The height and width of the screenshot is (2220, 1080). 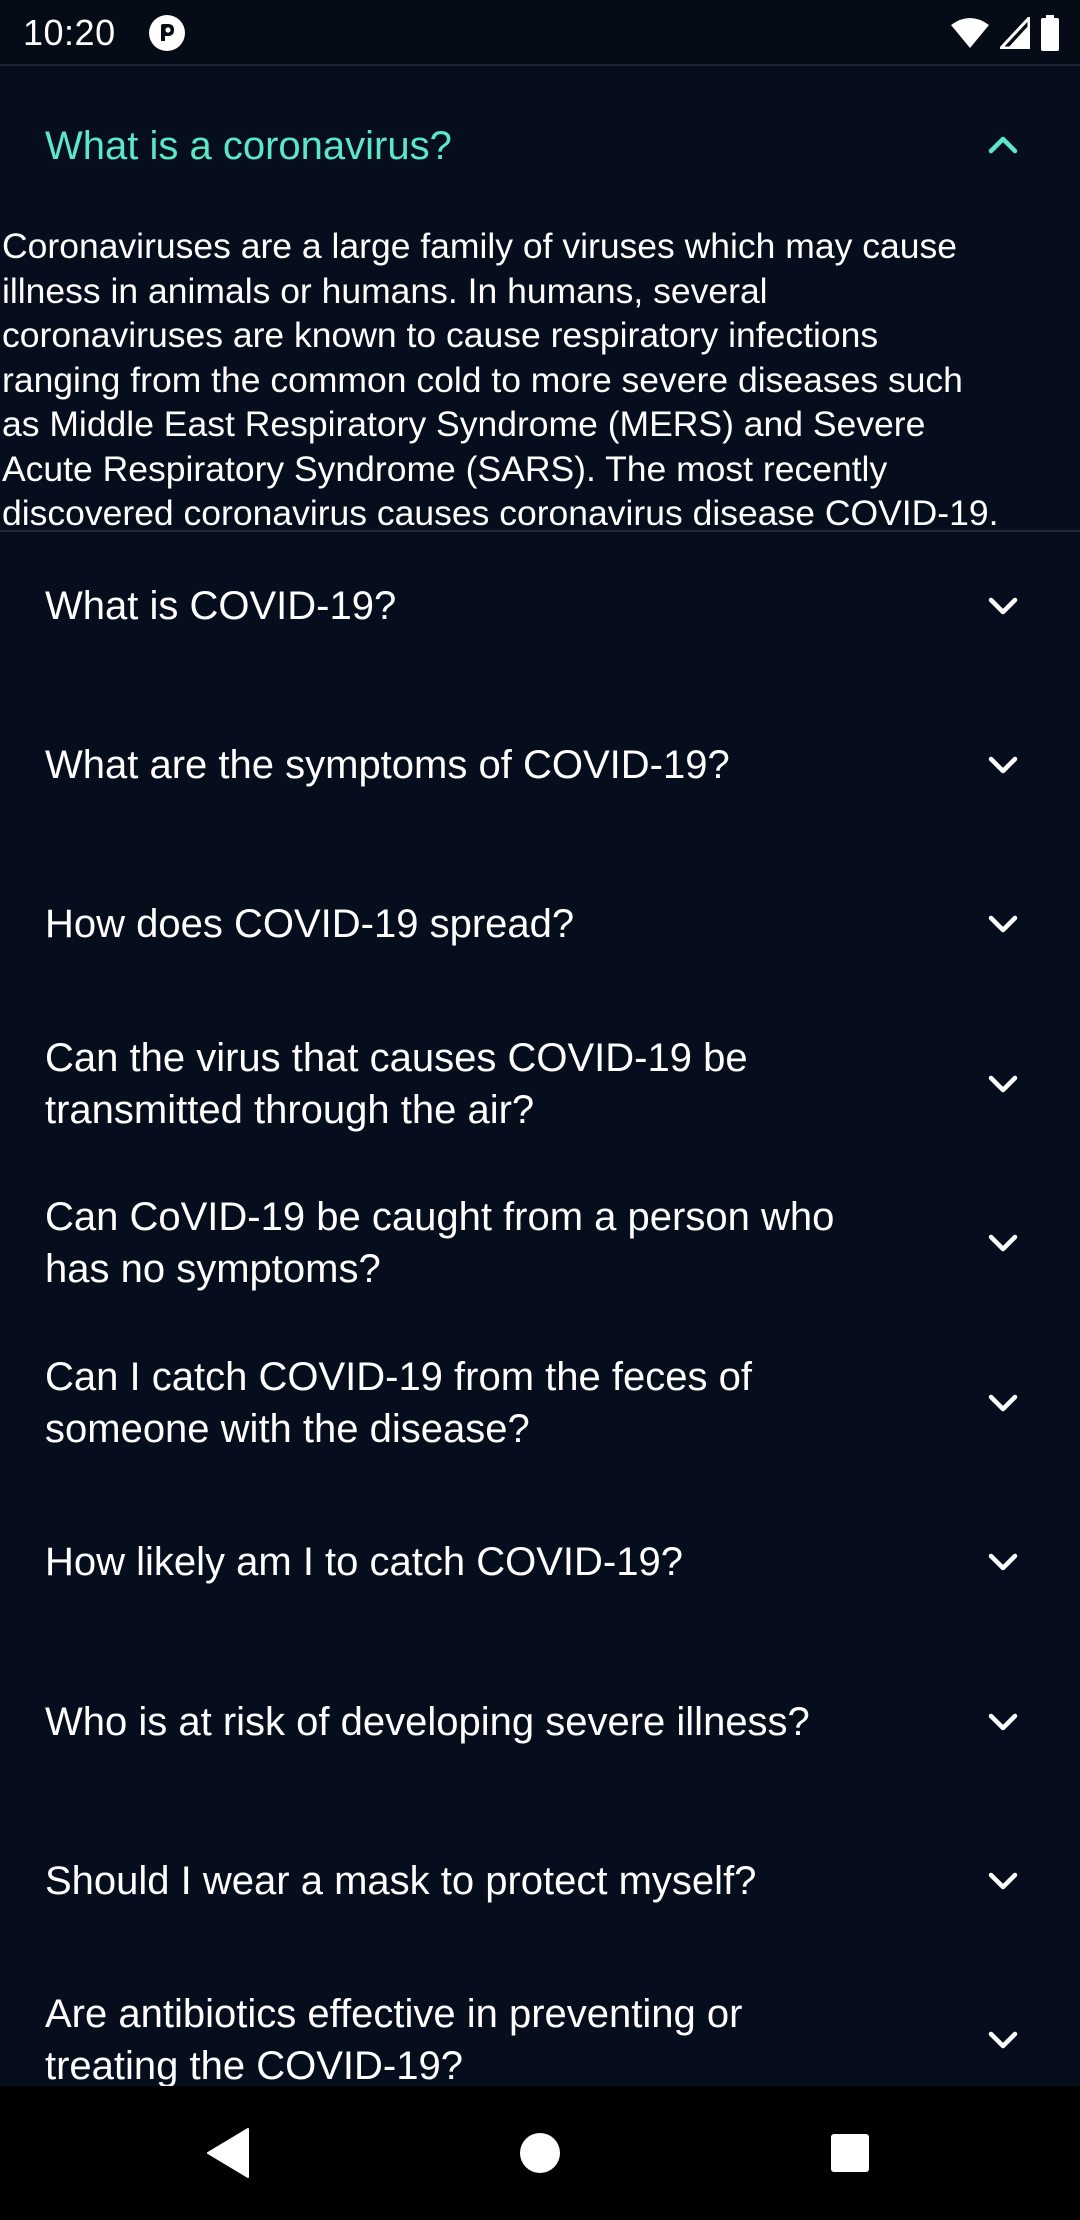 What do you see at coordinates (364, 1562) in the screenshot?
I see `question-line: How likely am I to catch COVID-19?` at bounding box center [364, 1562].